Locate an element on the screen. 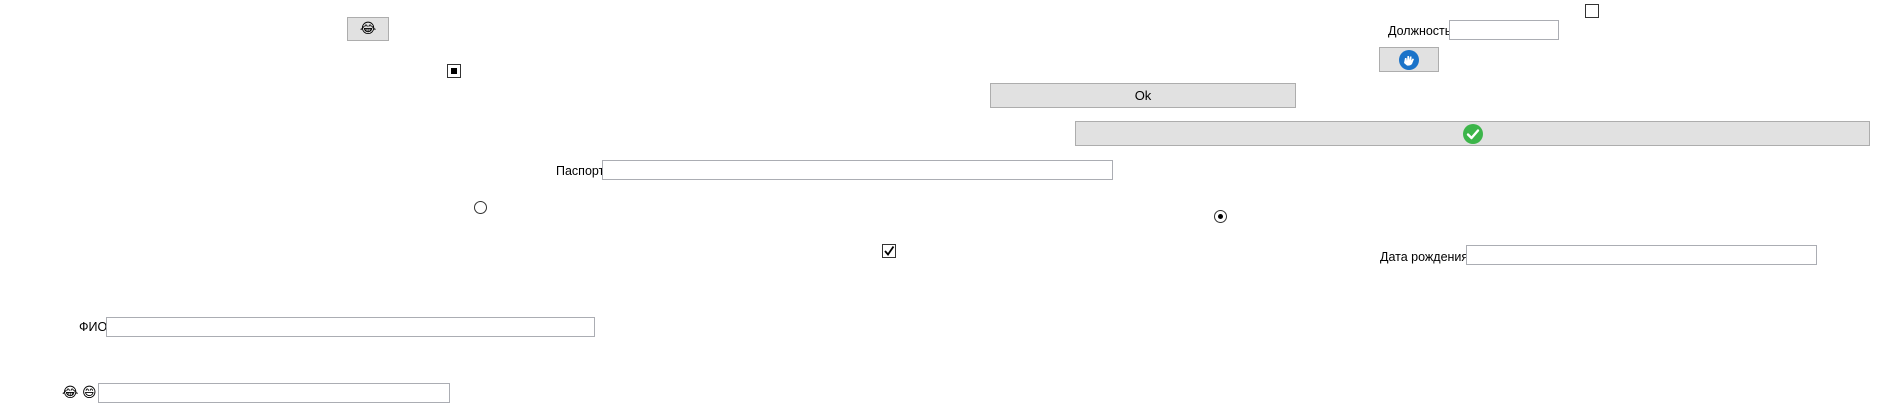 The image size is (1880, 416). hand-icon-button is located at coordinates (1409, 59).